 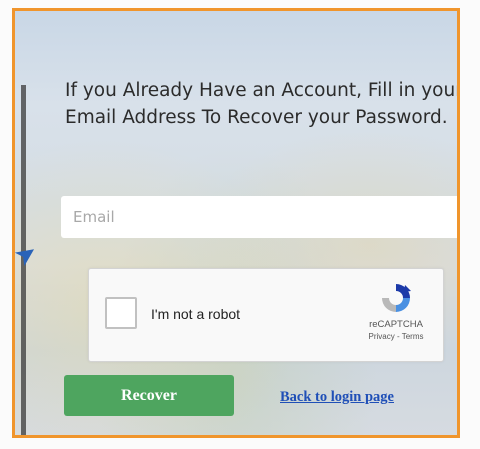 What do you see at coordinates (337, 397) in the screenshot?
I see `back-to-login-link: Back to login page` at bounding box center [337, 397].